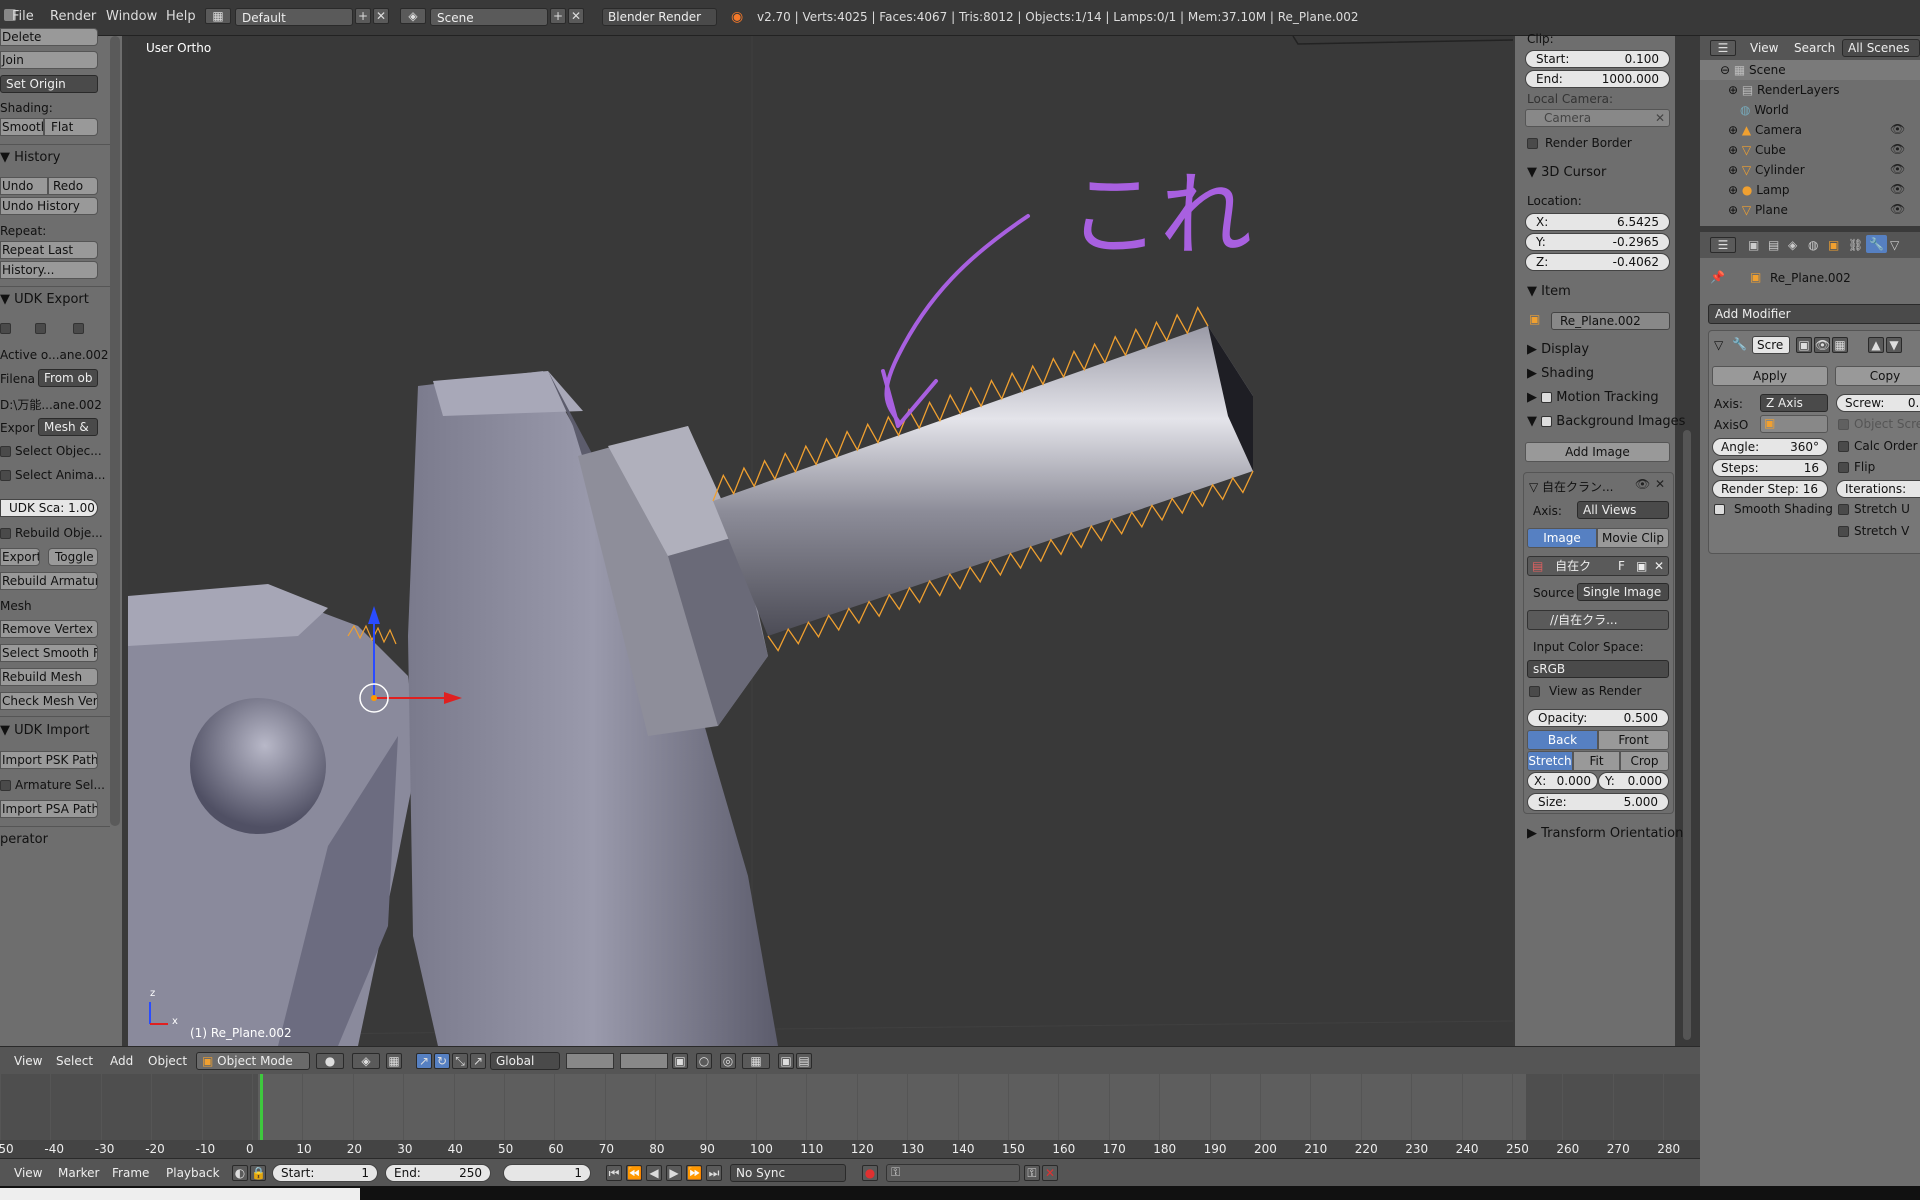  I want to click on armature-sel-checkbox, so click(5, 785).